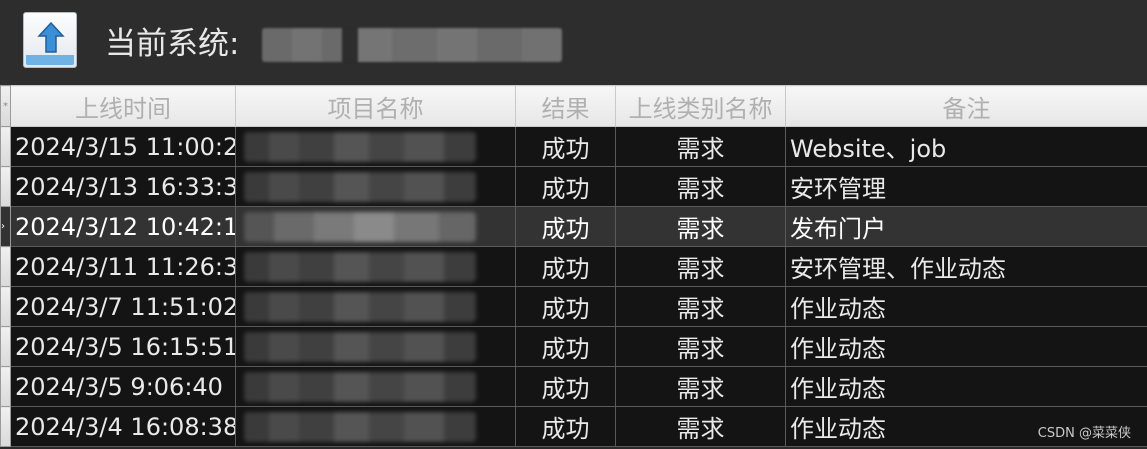 This screenshot has width=1147, height=449. What do you see at coordinates (50, 60) in the screenshot?
I see `up-button-bar` at bounding box center [50, 60].